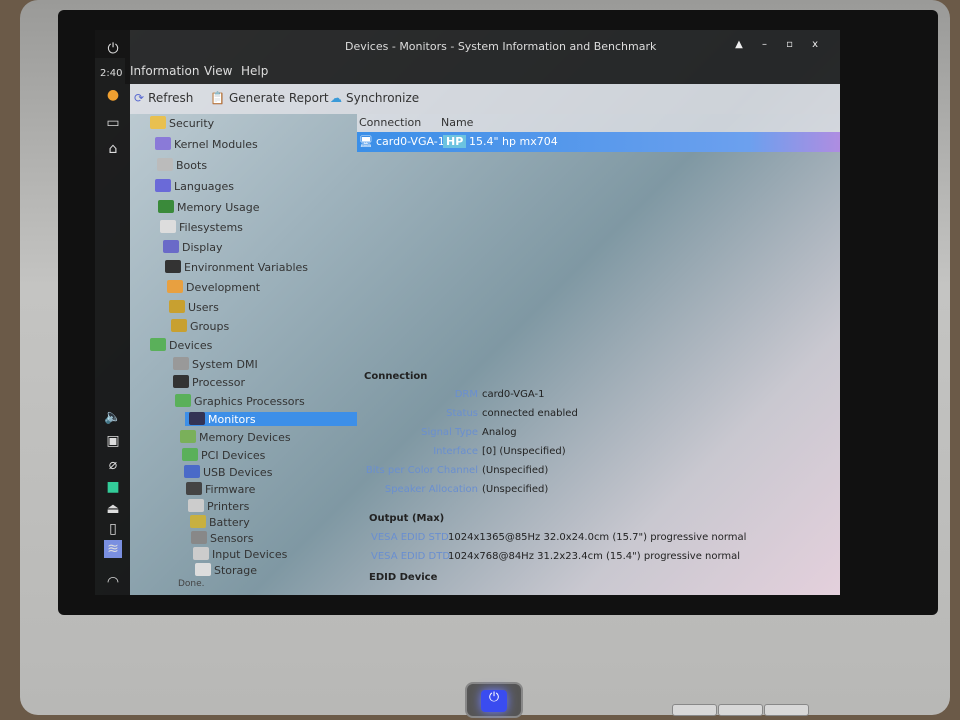 This screenshot has height=720, width=960. What do you see at coordinates (200, 326) in the screenshot?
I see `sidebar-item-groups: Groups` at bounding box center [200, 326].